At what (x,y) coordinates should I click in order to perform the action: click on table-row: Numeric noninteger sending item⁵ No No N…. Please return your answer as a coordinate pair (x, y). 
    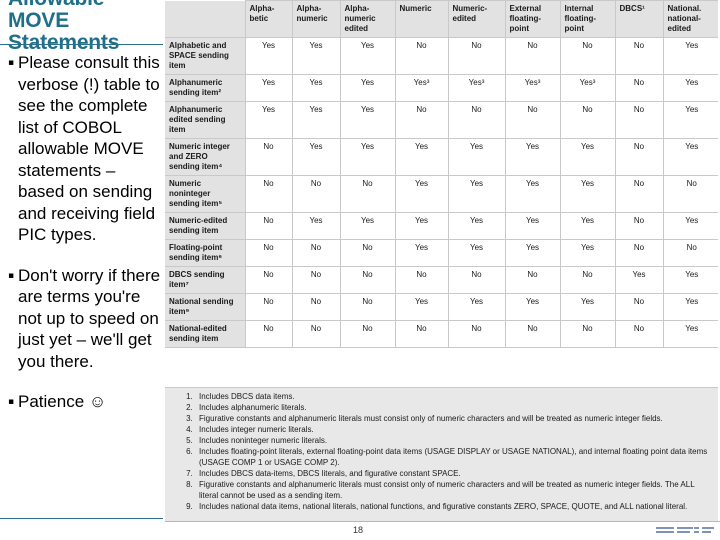
    Looking at the image, I should click on (442, 194).